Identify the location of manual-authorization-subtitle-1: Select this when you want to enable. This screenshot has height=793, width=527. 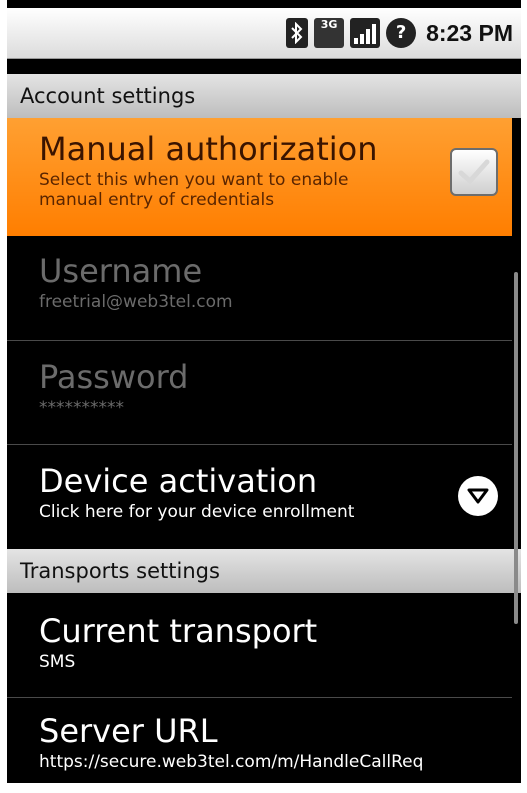
(194, 180).